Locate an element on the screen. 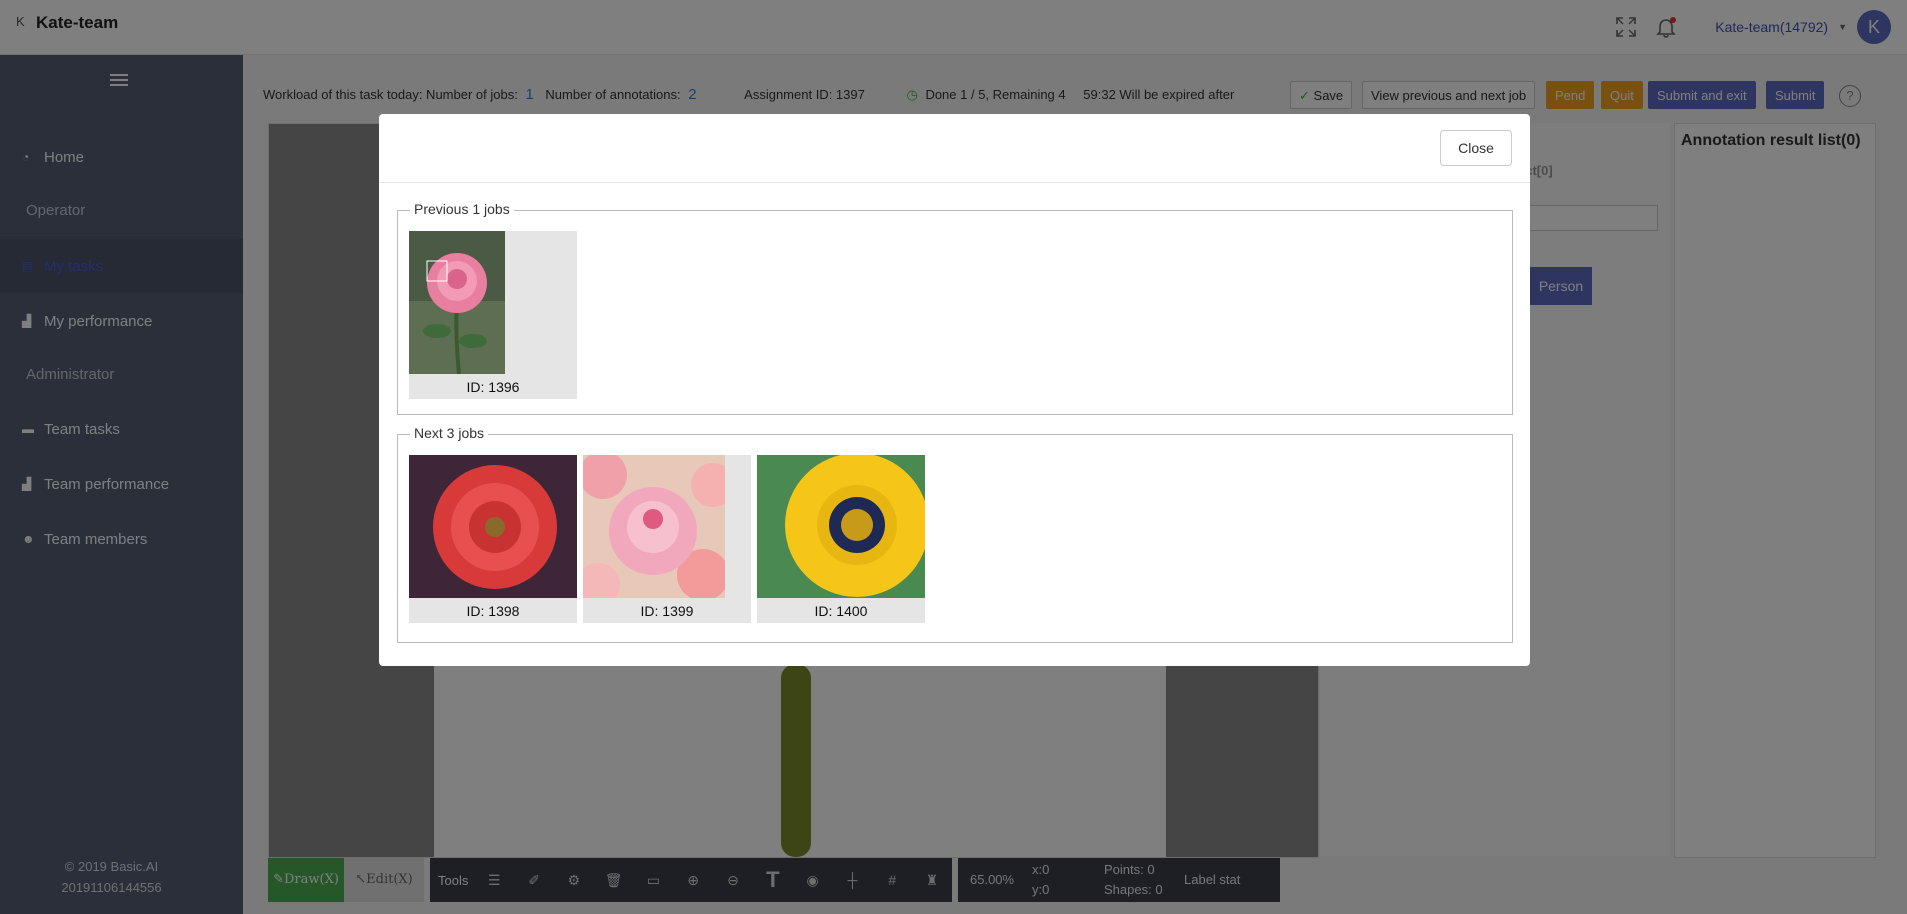 This screenshot has width=1907, height=914. job-id-label: ID: 1396 is located at coordinates (493, 387).